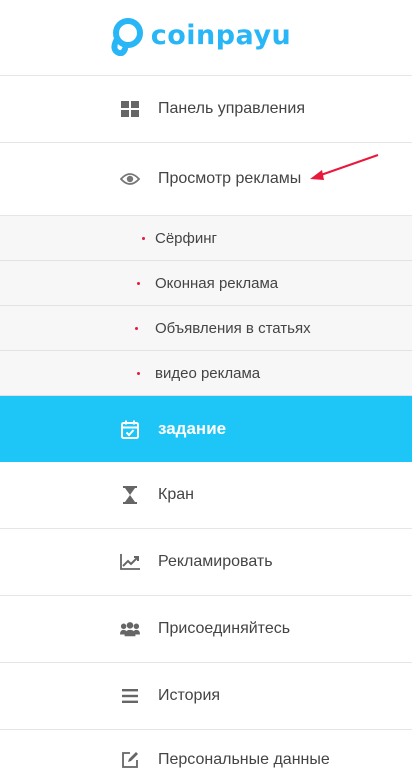 The image size is (412, 778). I want to click on brand-name: coinpayu, so click(221, 35).